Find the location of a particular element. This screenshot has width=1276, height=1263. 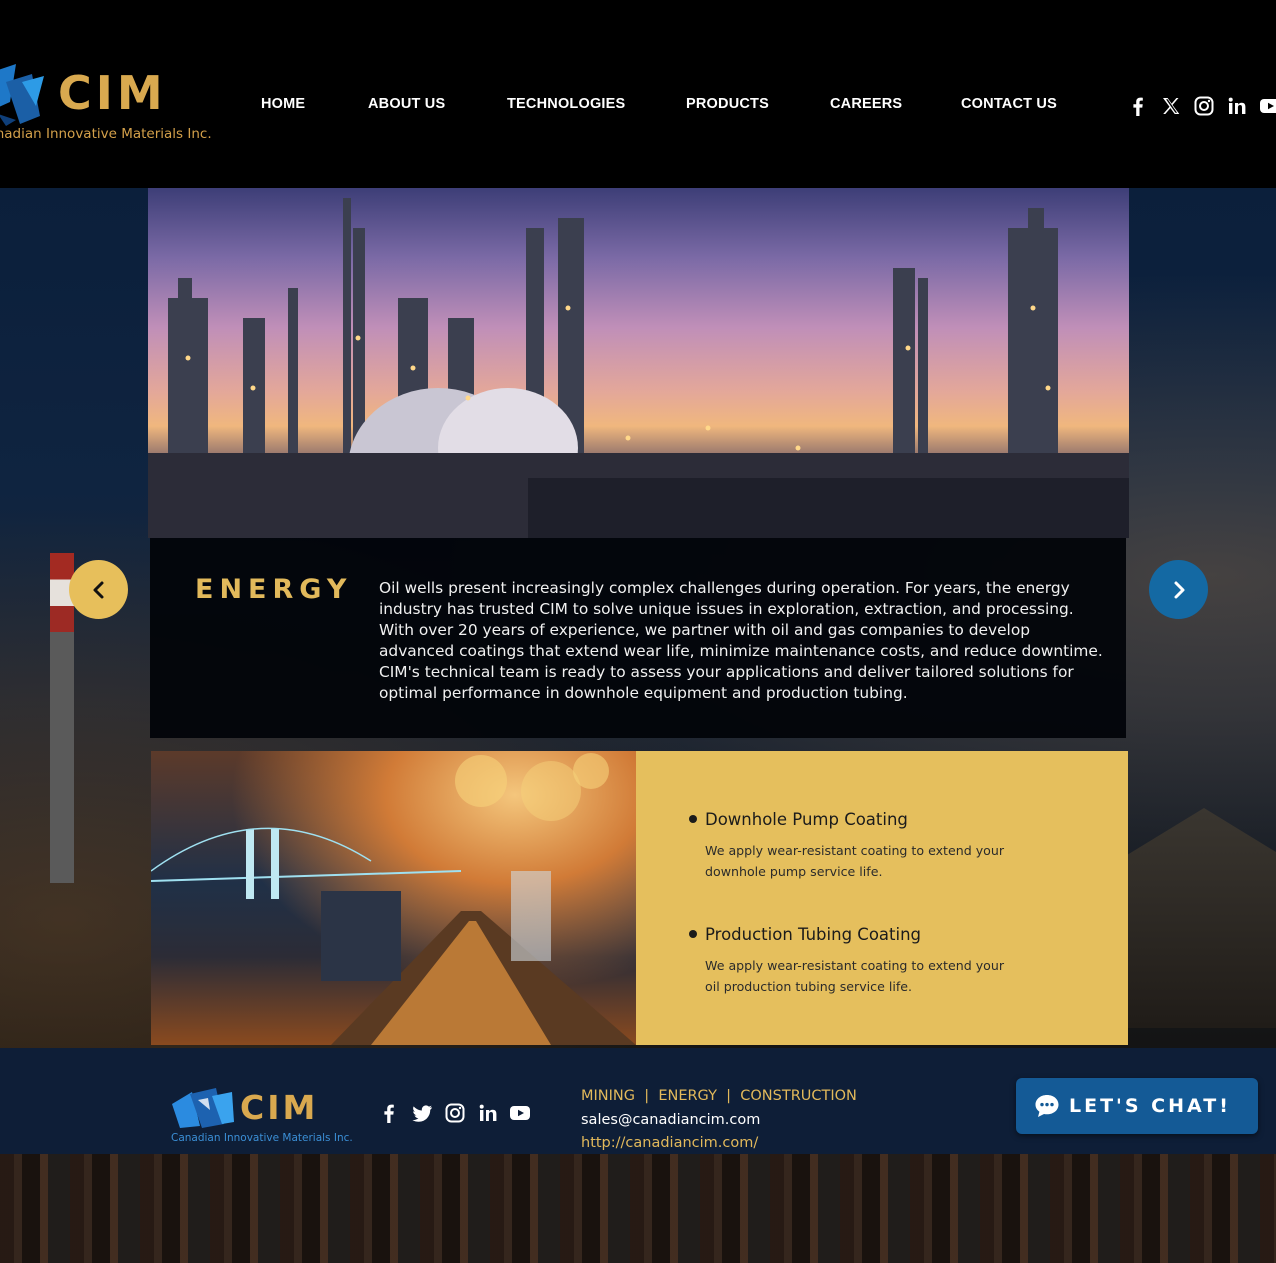

nav-careers: CAREERS is located at coordinates (866, 104).